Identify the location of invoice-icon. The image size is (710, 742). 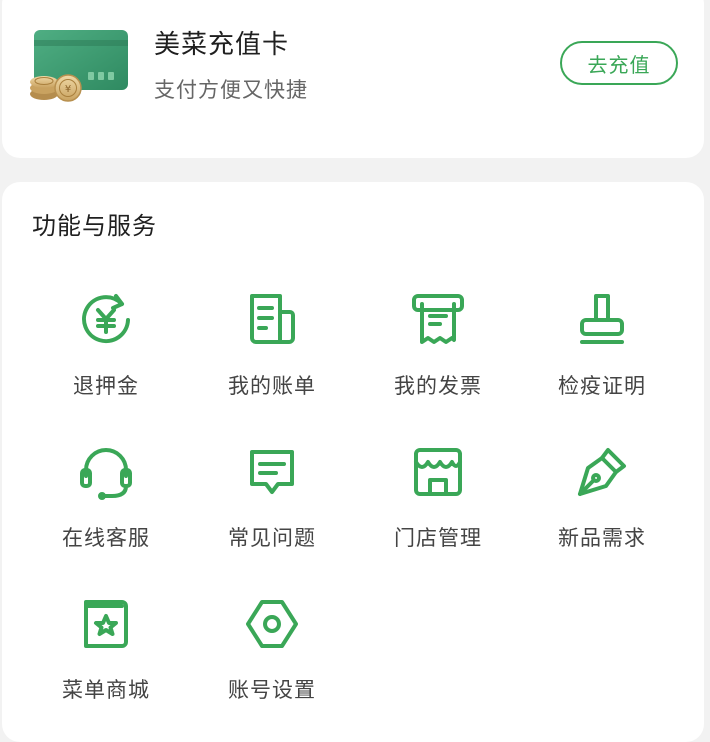
(438, 320).